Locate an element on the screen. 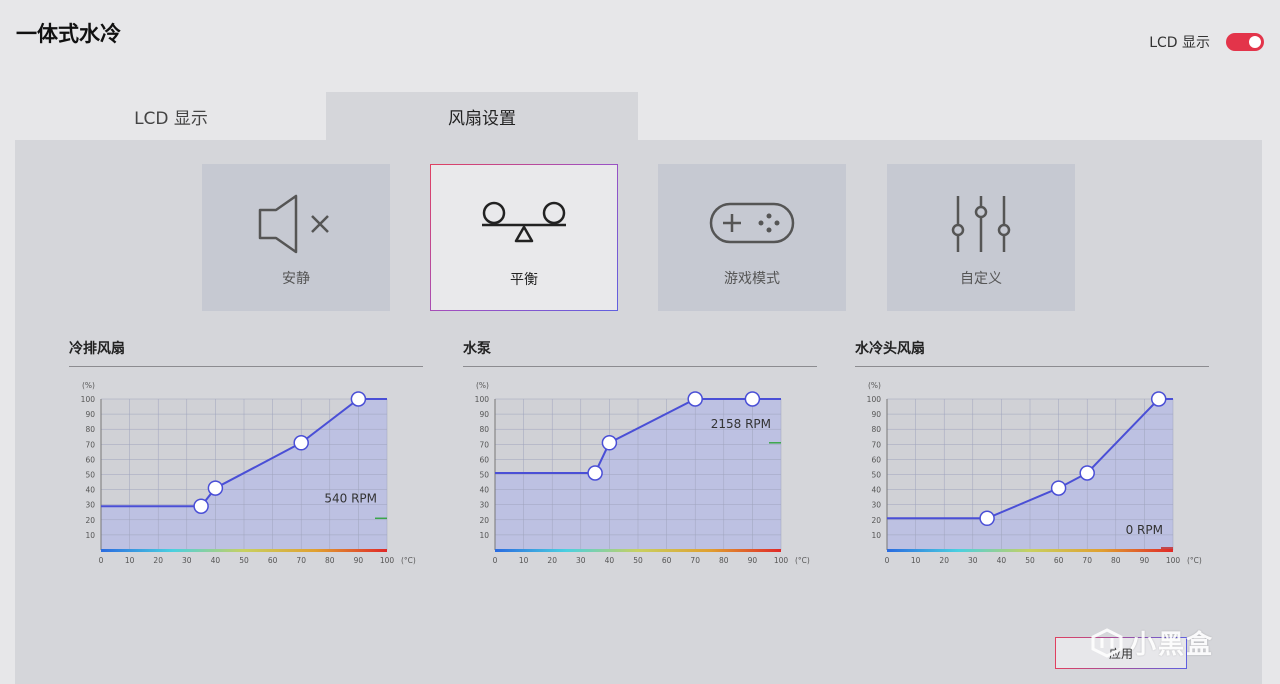  seesaw-balance-icon is located at coordinates (524, 225).